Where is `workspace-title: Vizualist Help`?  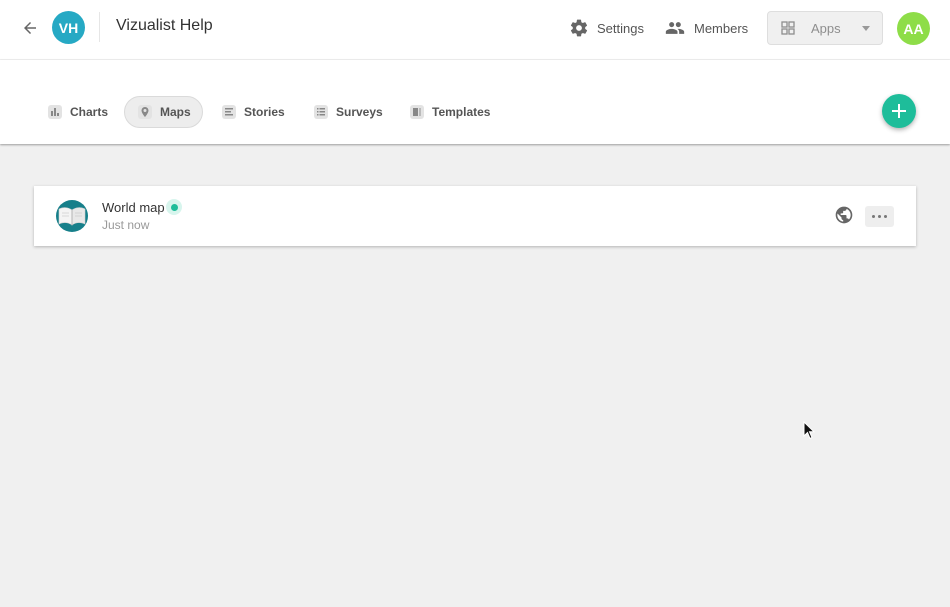 workspace-title: Vizualist Help is located at coordinates (164, 25).